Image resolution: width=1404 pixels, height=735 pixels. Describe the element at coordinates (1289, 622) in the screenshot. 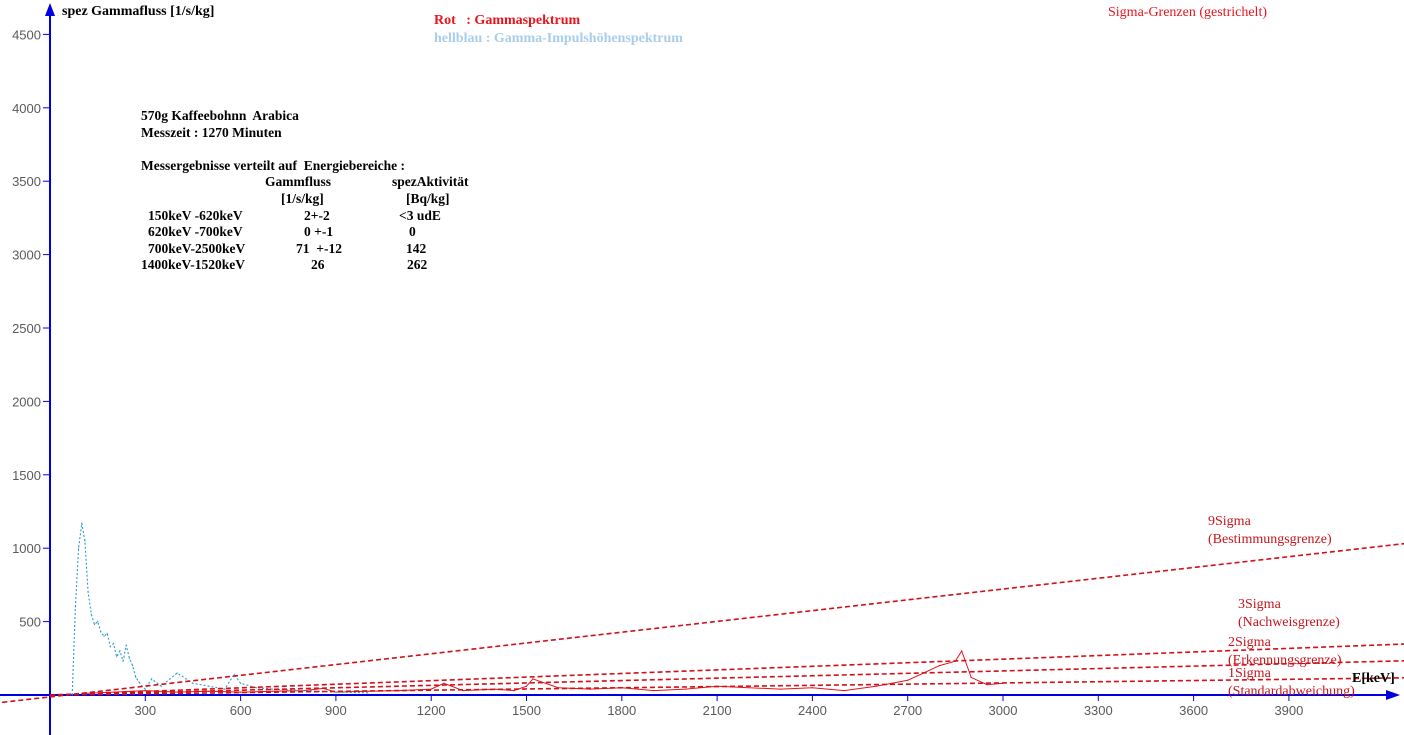

I see `sigma3-description: (Nachweisgrenze)` at that location.